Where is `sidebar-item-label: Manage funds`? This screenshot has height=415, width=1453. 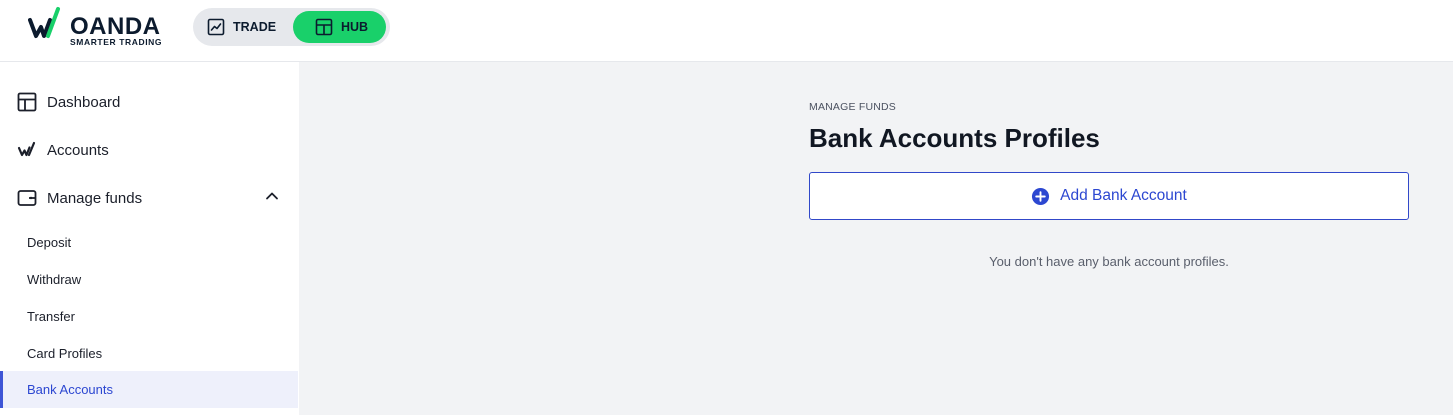
sidebar-item-label: Manage funds is located at coordinates (95, 198).